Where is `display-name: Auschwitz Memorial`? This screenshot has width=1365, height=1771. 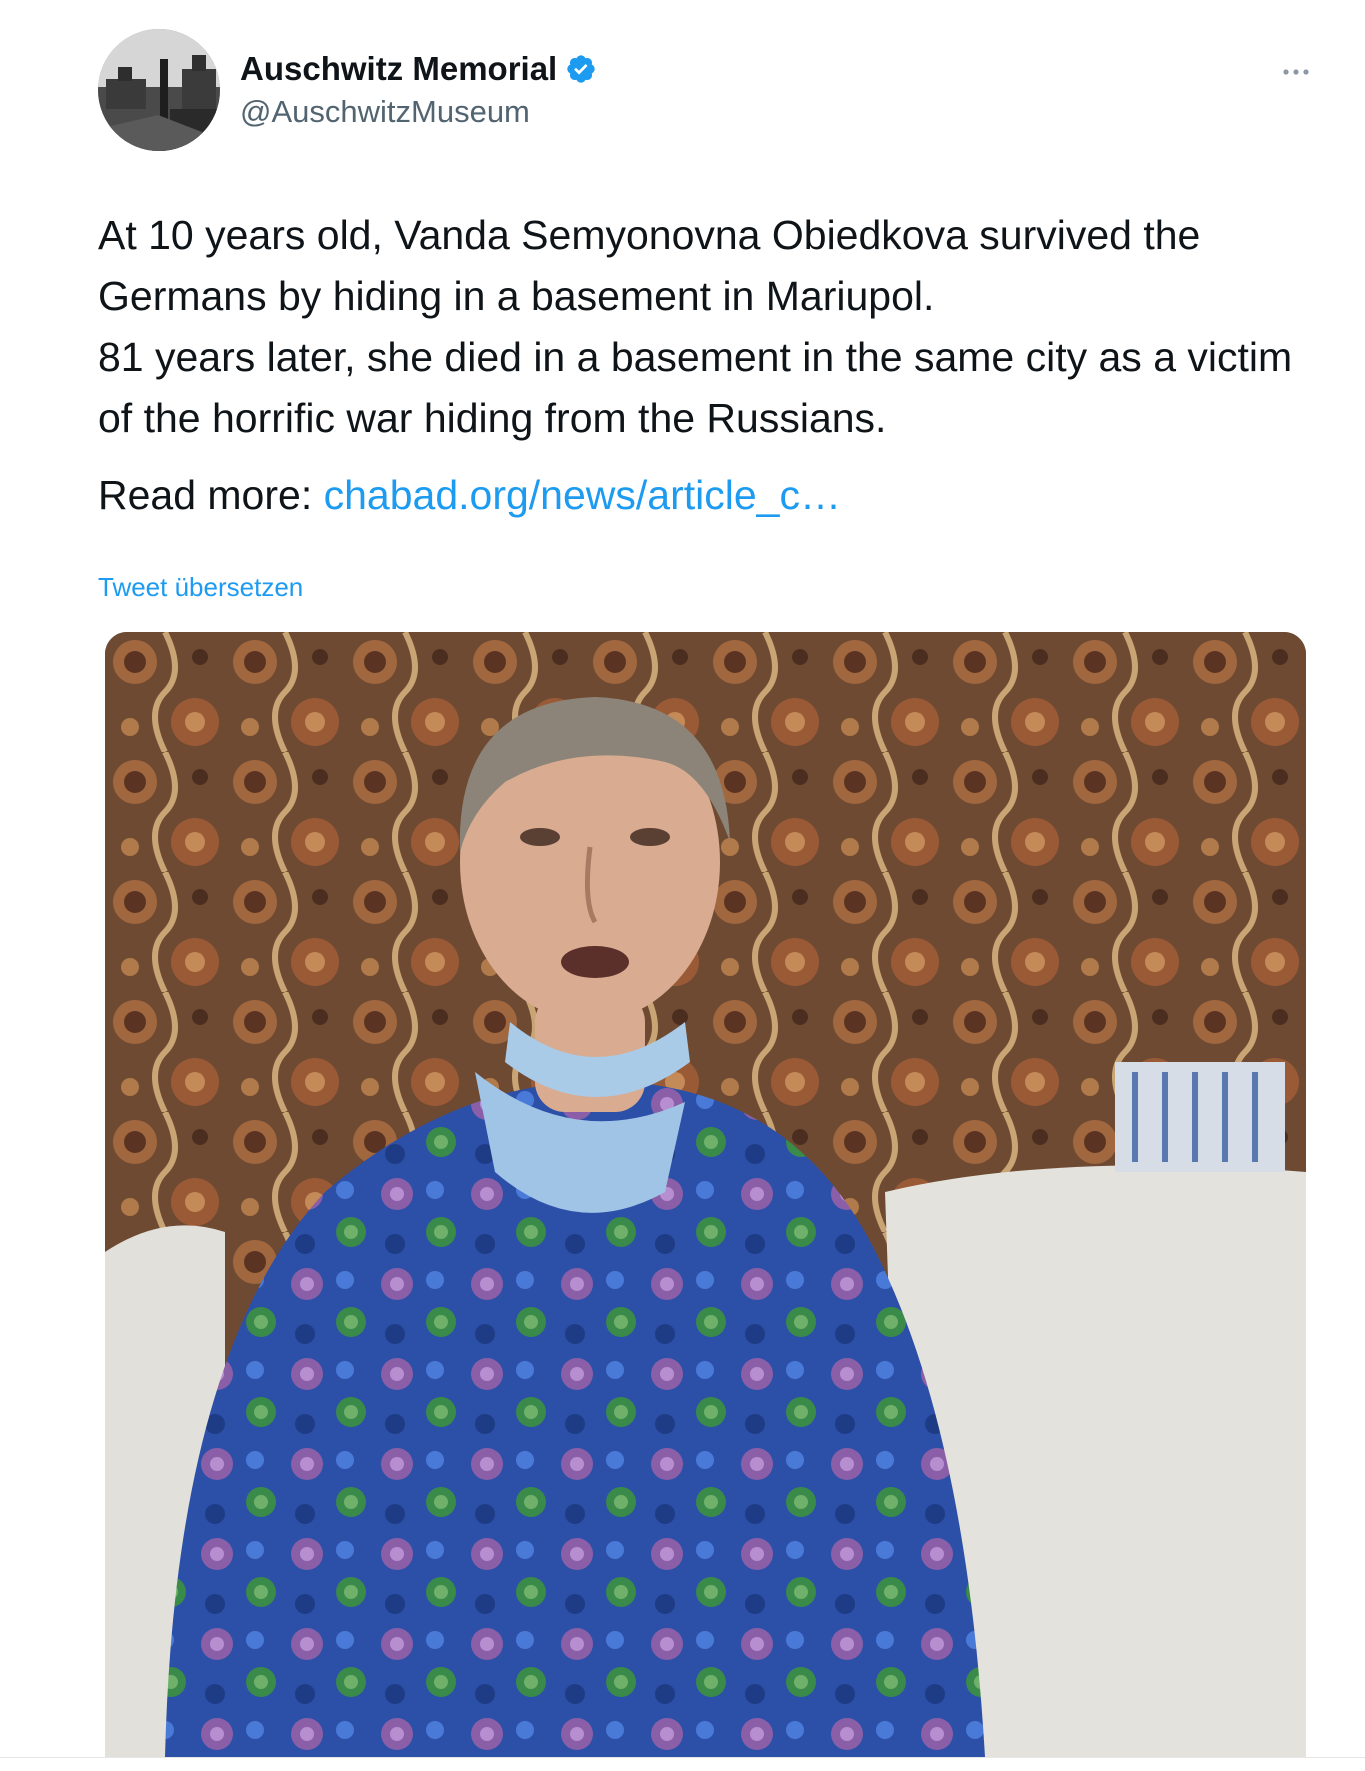 display-name: Auschwitz Memorial is located at coordinates (418, 69).